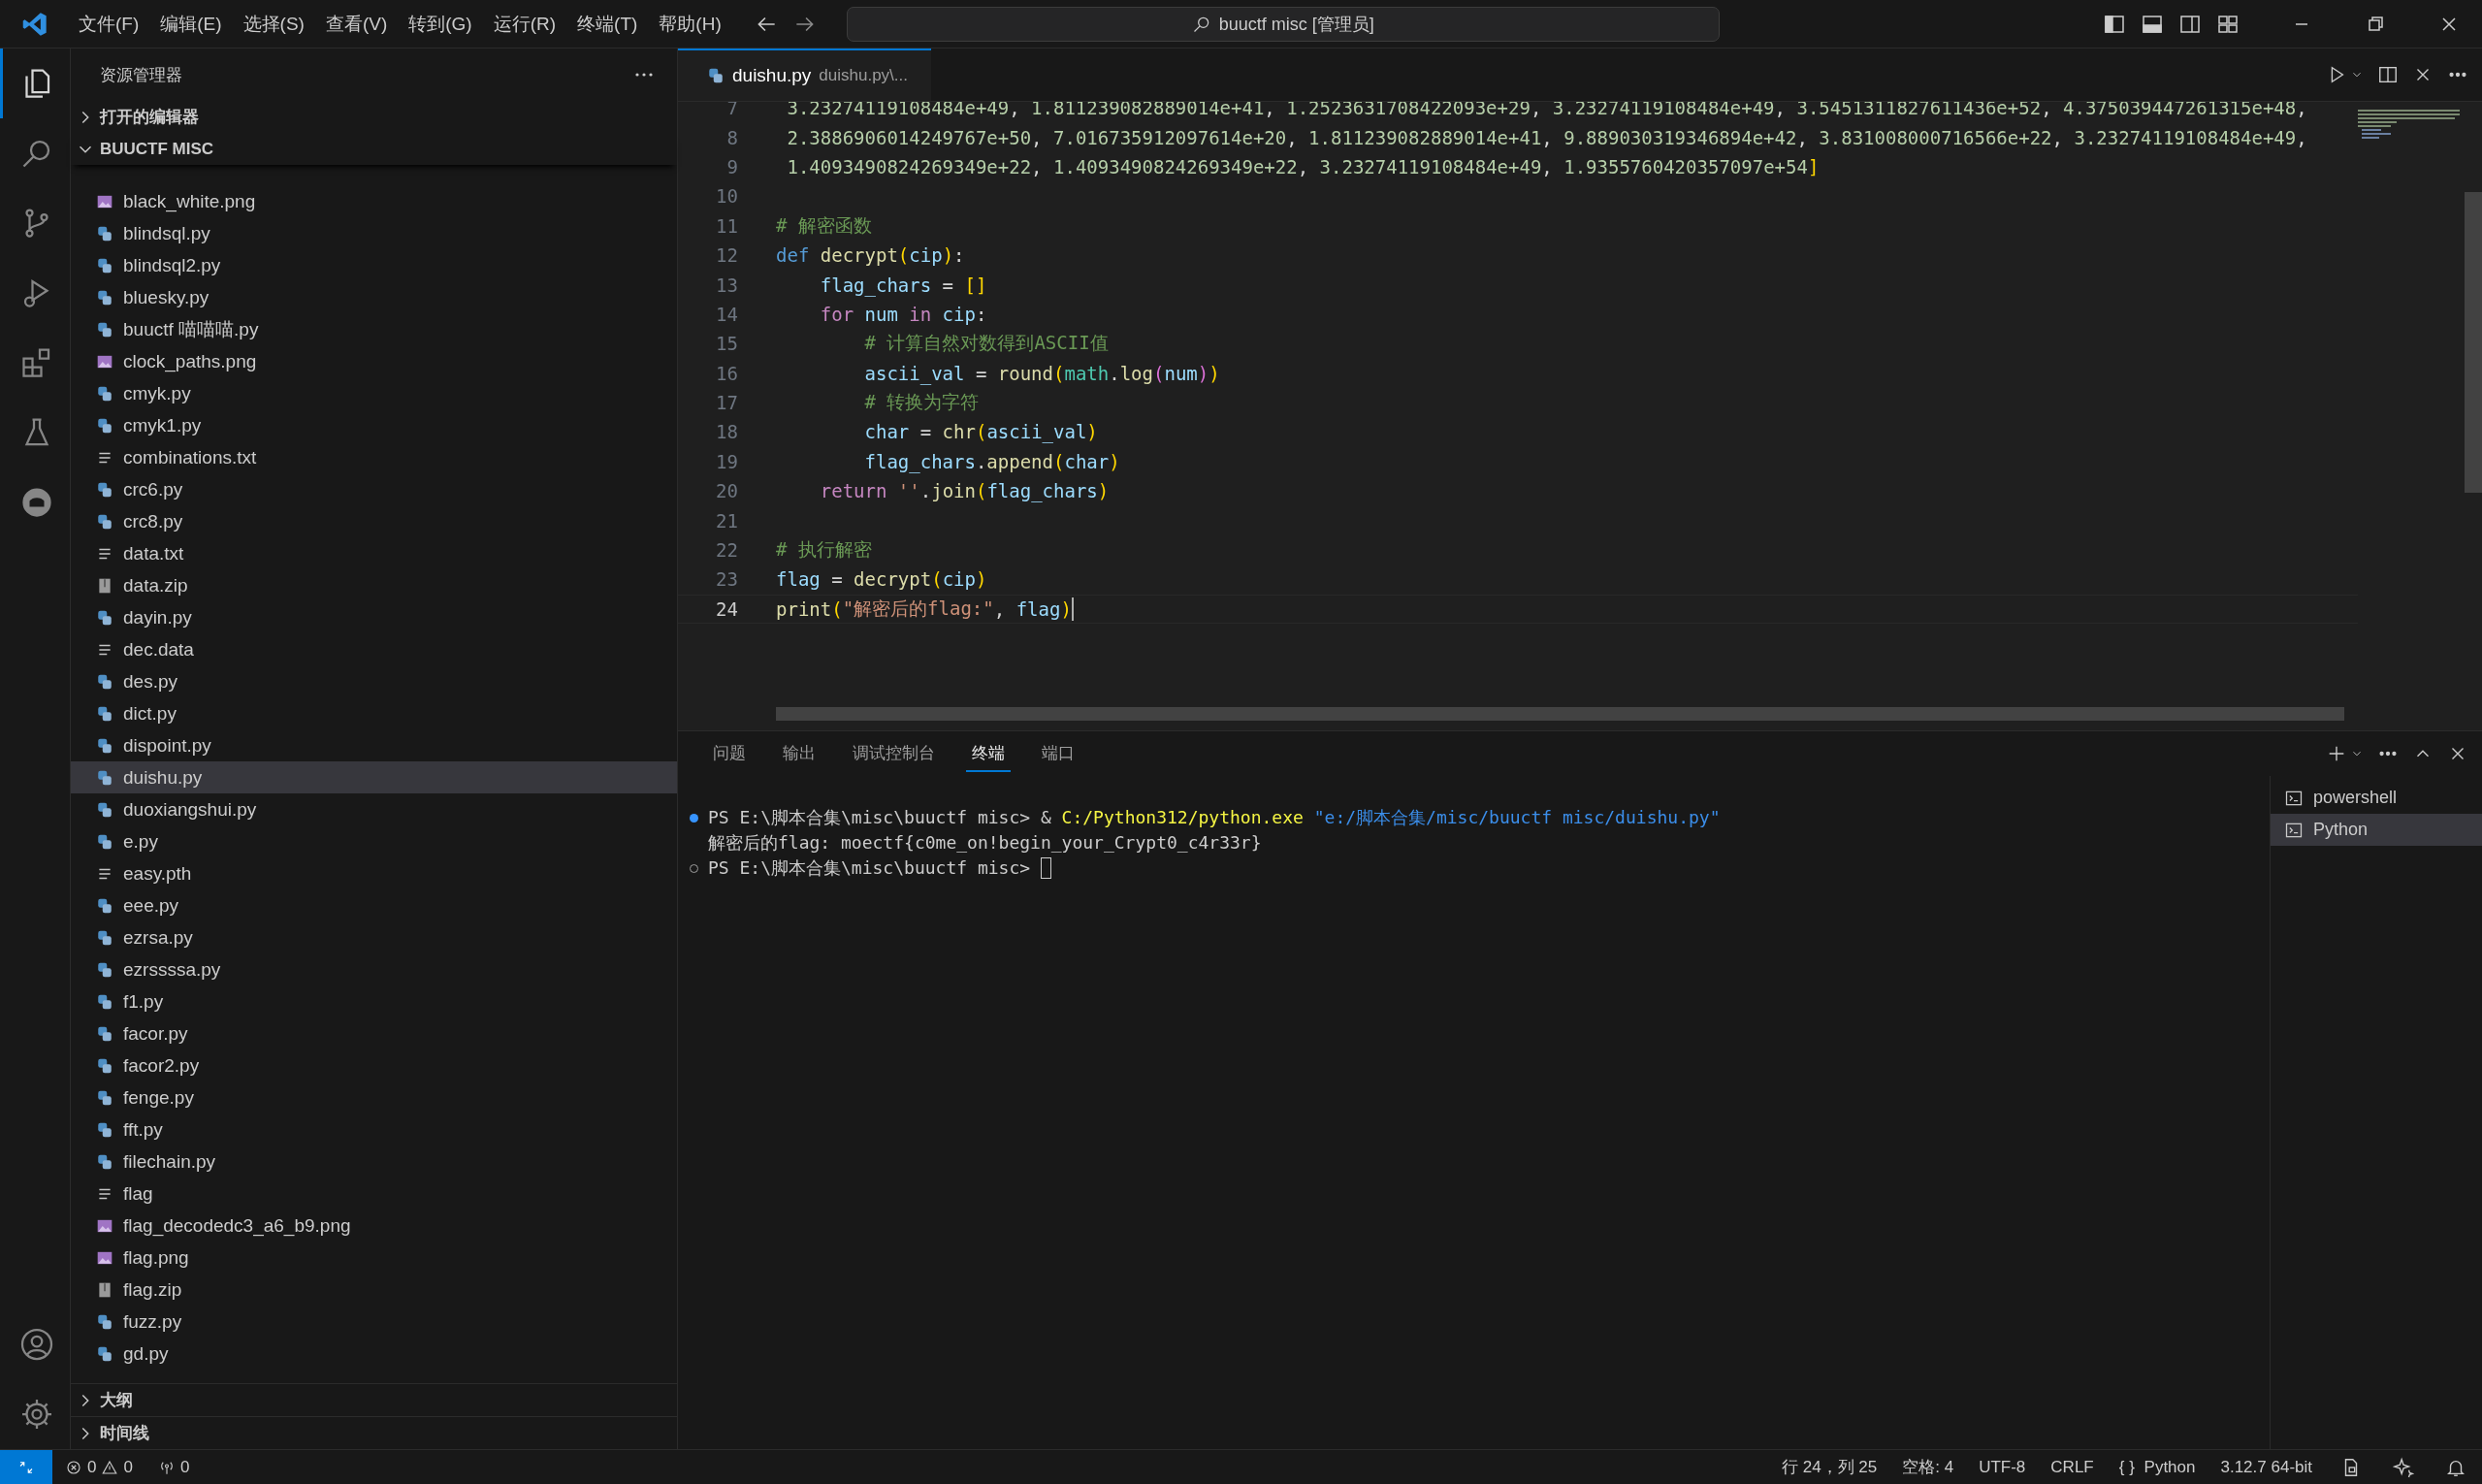 The height and width of the screenshot is (1484, 2482). I want to click on account-icon, so click(36, 1344).